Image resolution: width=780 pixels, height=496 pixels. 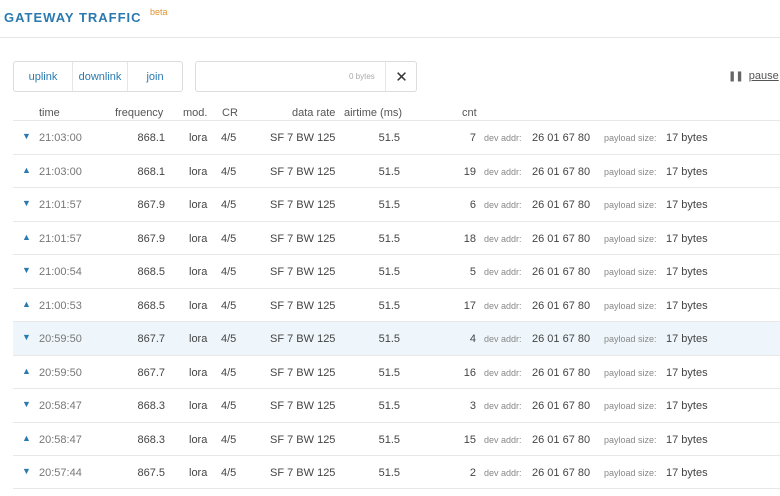 I want to click on message-type-filter: uplink downlink join, so click(x=98, y=76).